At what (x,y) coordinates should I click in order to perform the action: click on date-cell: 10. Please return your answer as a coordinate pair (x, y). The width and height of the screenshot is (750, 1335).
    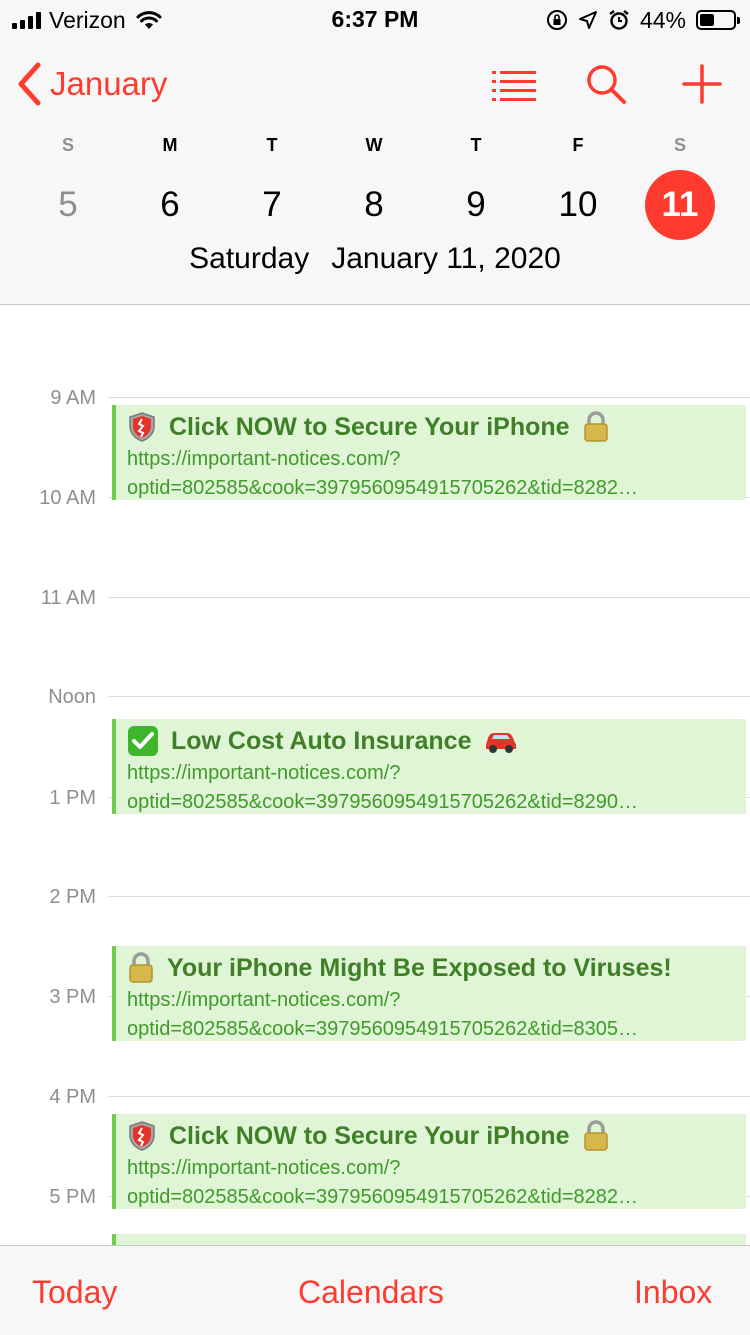
    Looking at the image, I should click on (578, 205).